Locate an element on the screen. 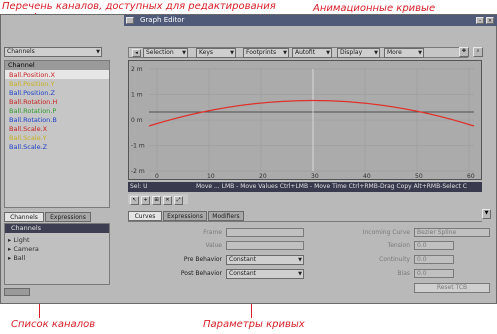 The image size is (497, 334). horizontal-scrollbar is located at coordinates (17, 292).